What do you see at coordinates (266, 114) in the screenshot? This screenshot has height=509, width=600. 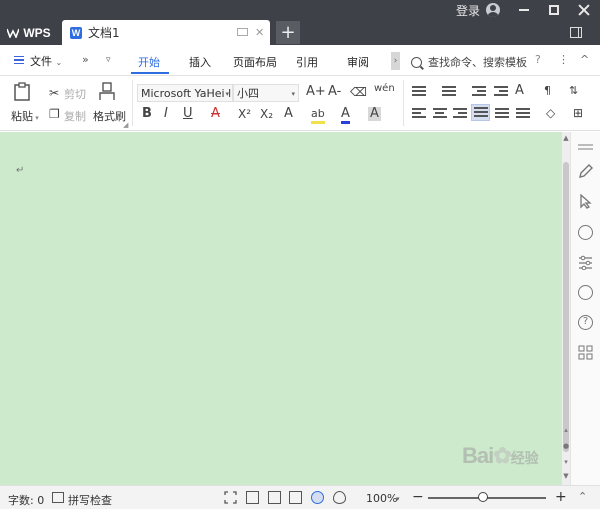 I see `subscript-button: X₂` at bounding box center [266, 114].